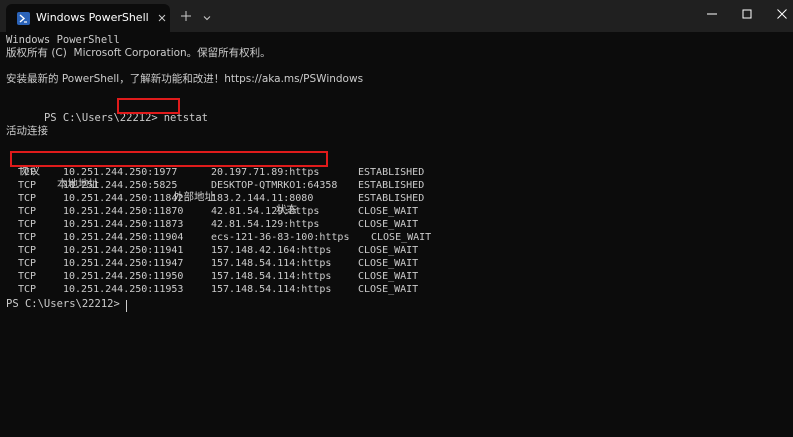 This screenshot has width=793, height=437. I want to click on command-highlight-box, so click(148, 106).